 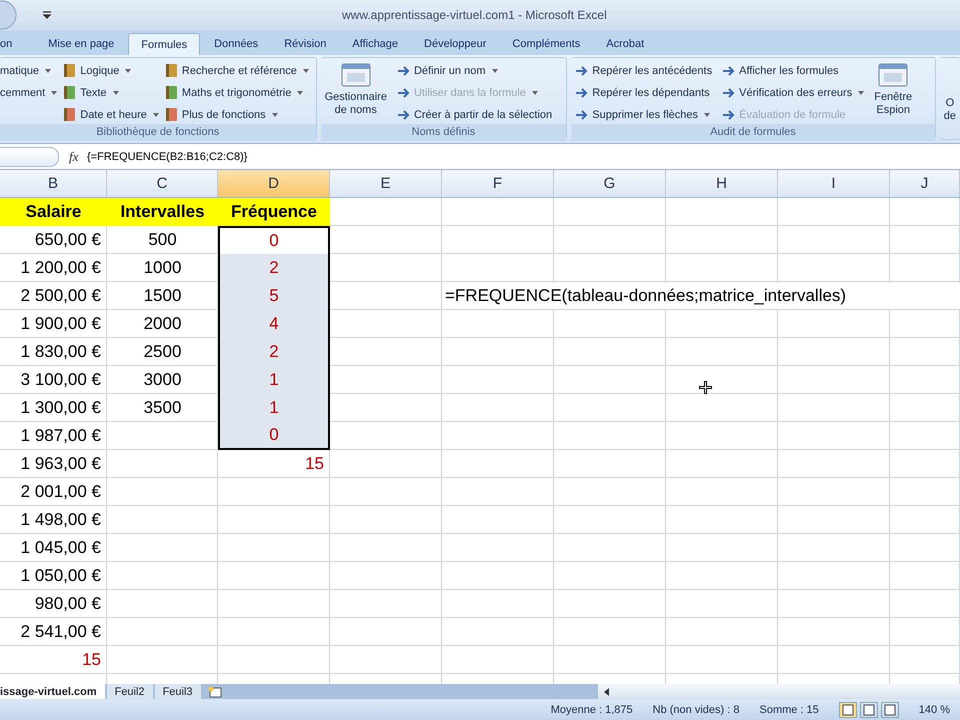 What do you see at coordinates (162, 212) in the screenshot?
I see `table-cell: Intervalles` at bounding box center [162, 212].